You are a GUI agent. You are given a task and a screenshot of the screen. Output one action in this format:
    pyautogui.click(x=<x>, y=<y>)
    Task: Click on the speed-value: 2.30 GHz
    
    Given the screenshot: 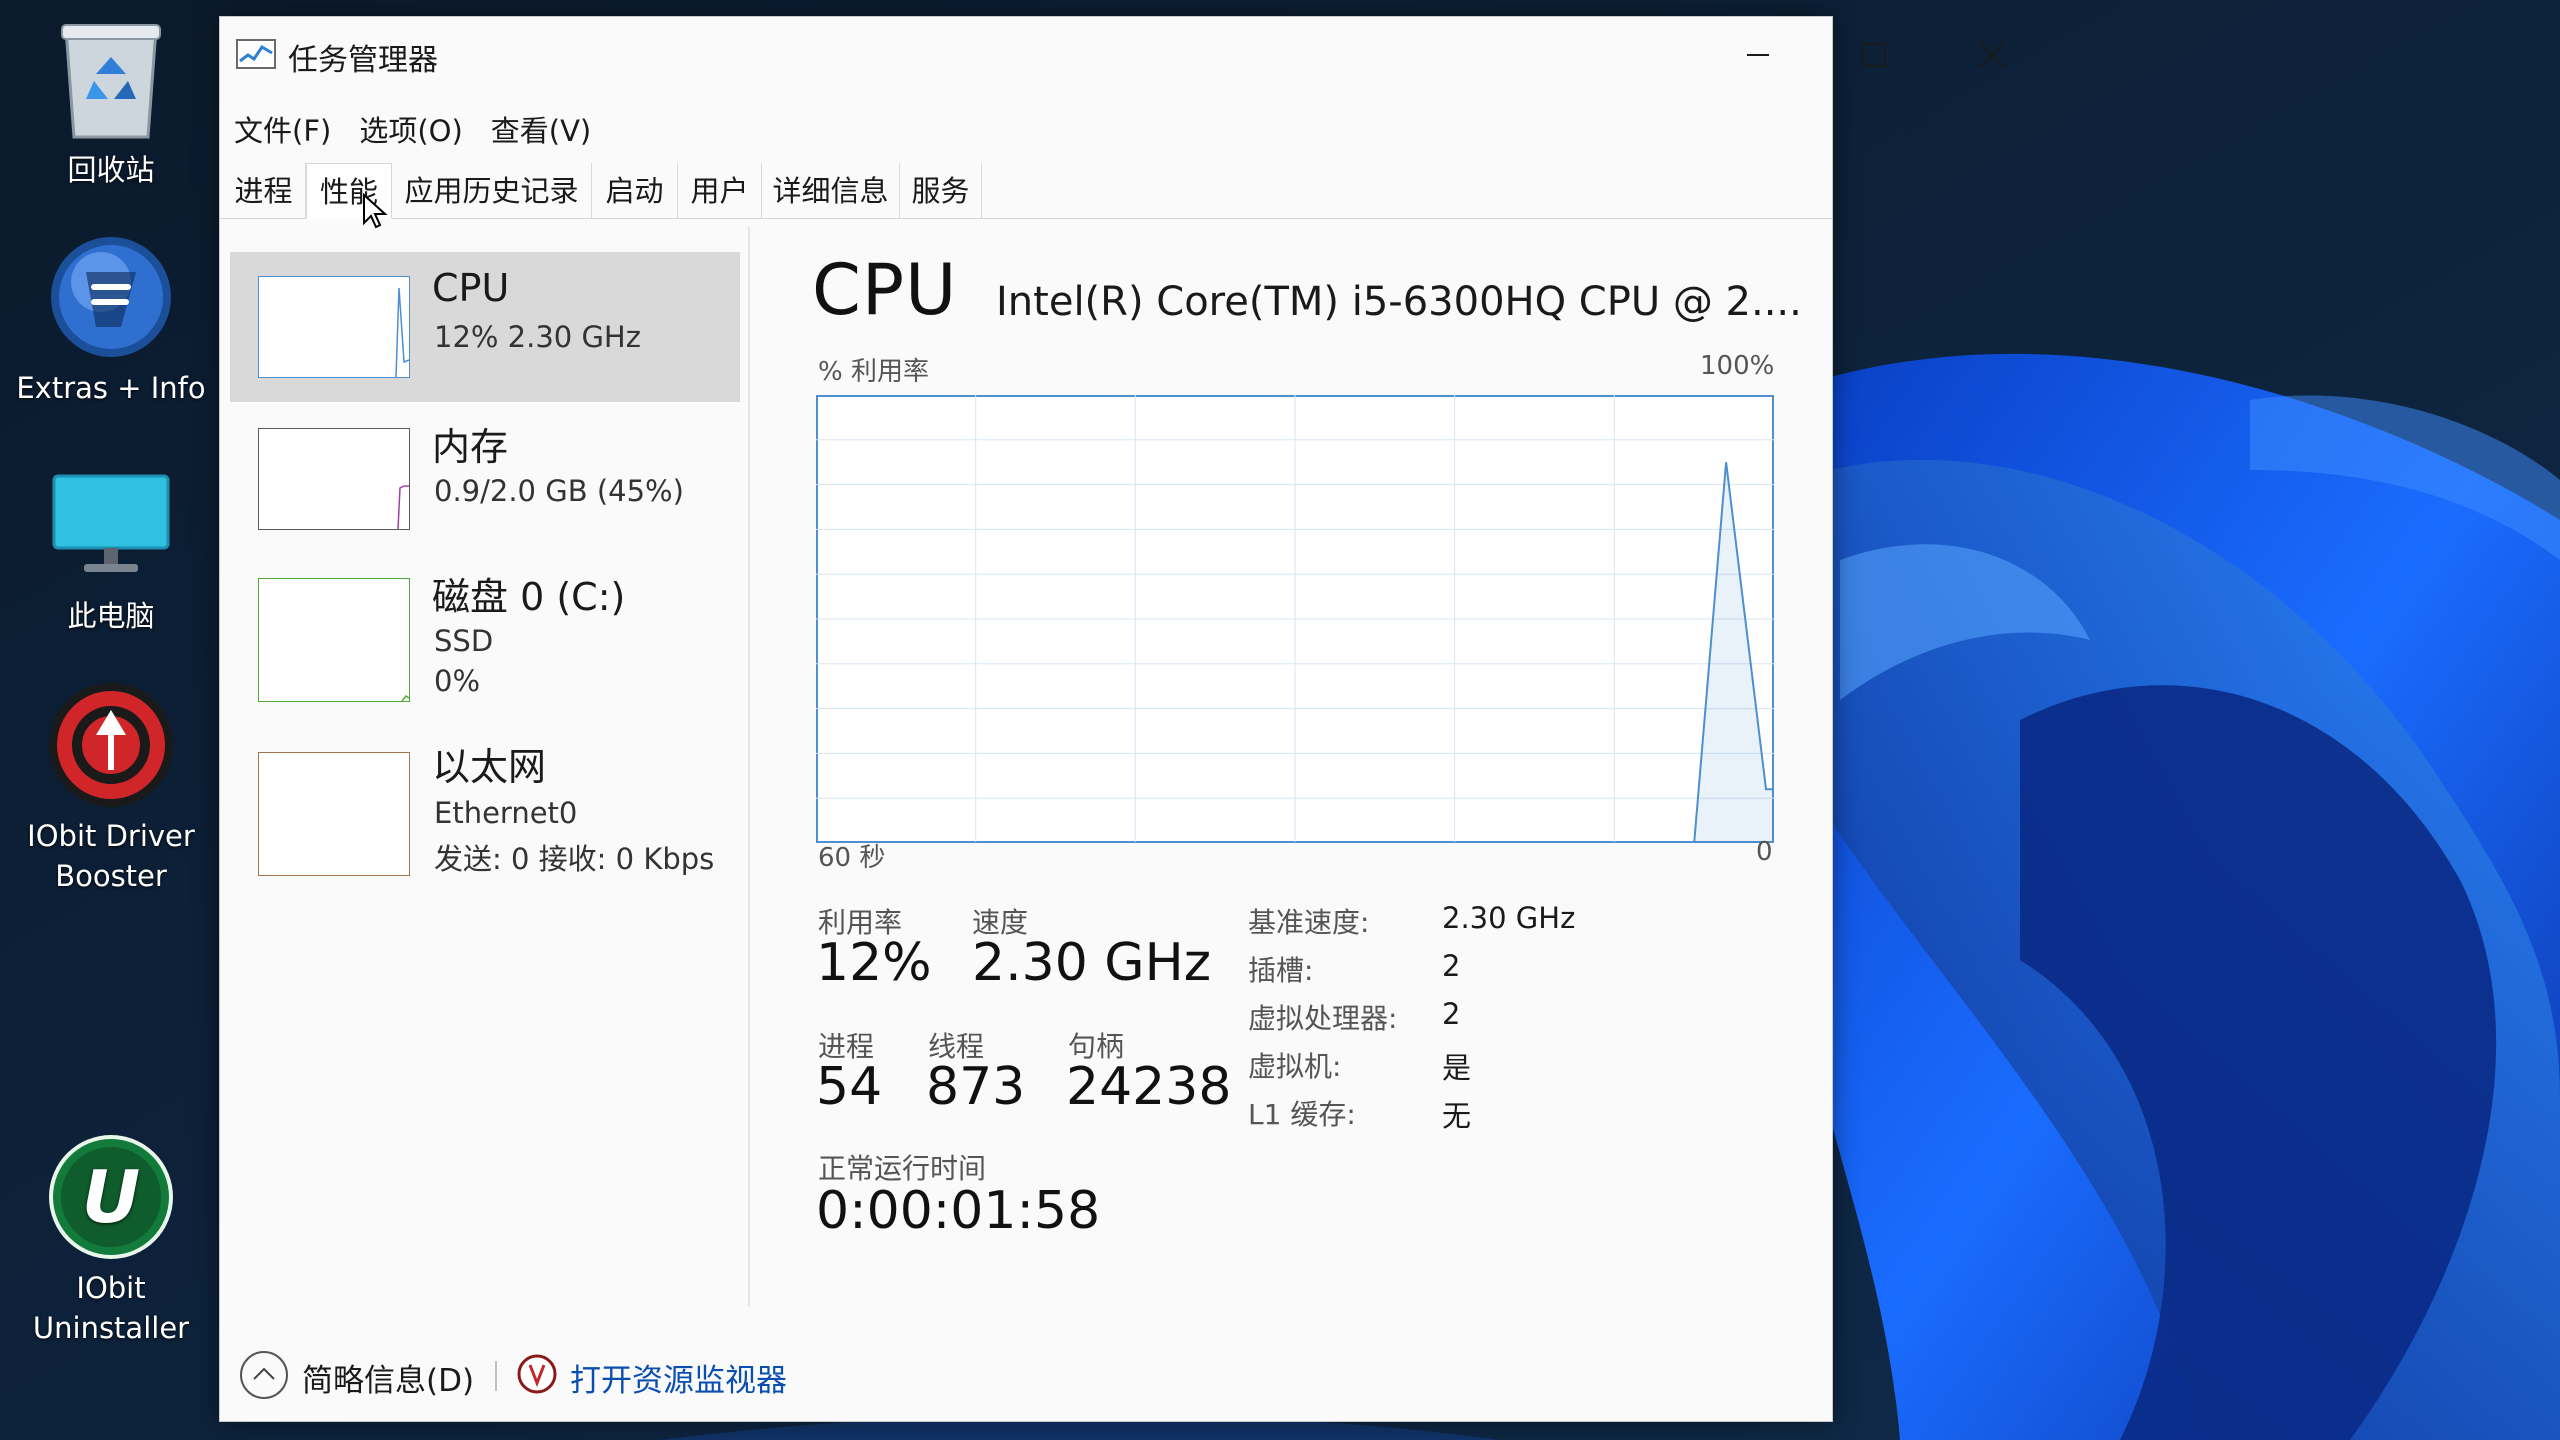 What is the action you would take?
    pyautogui.click(x=1092, y=963)
    